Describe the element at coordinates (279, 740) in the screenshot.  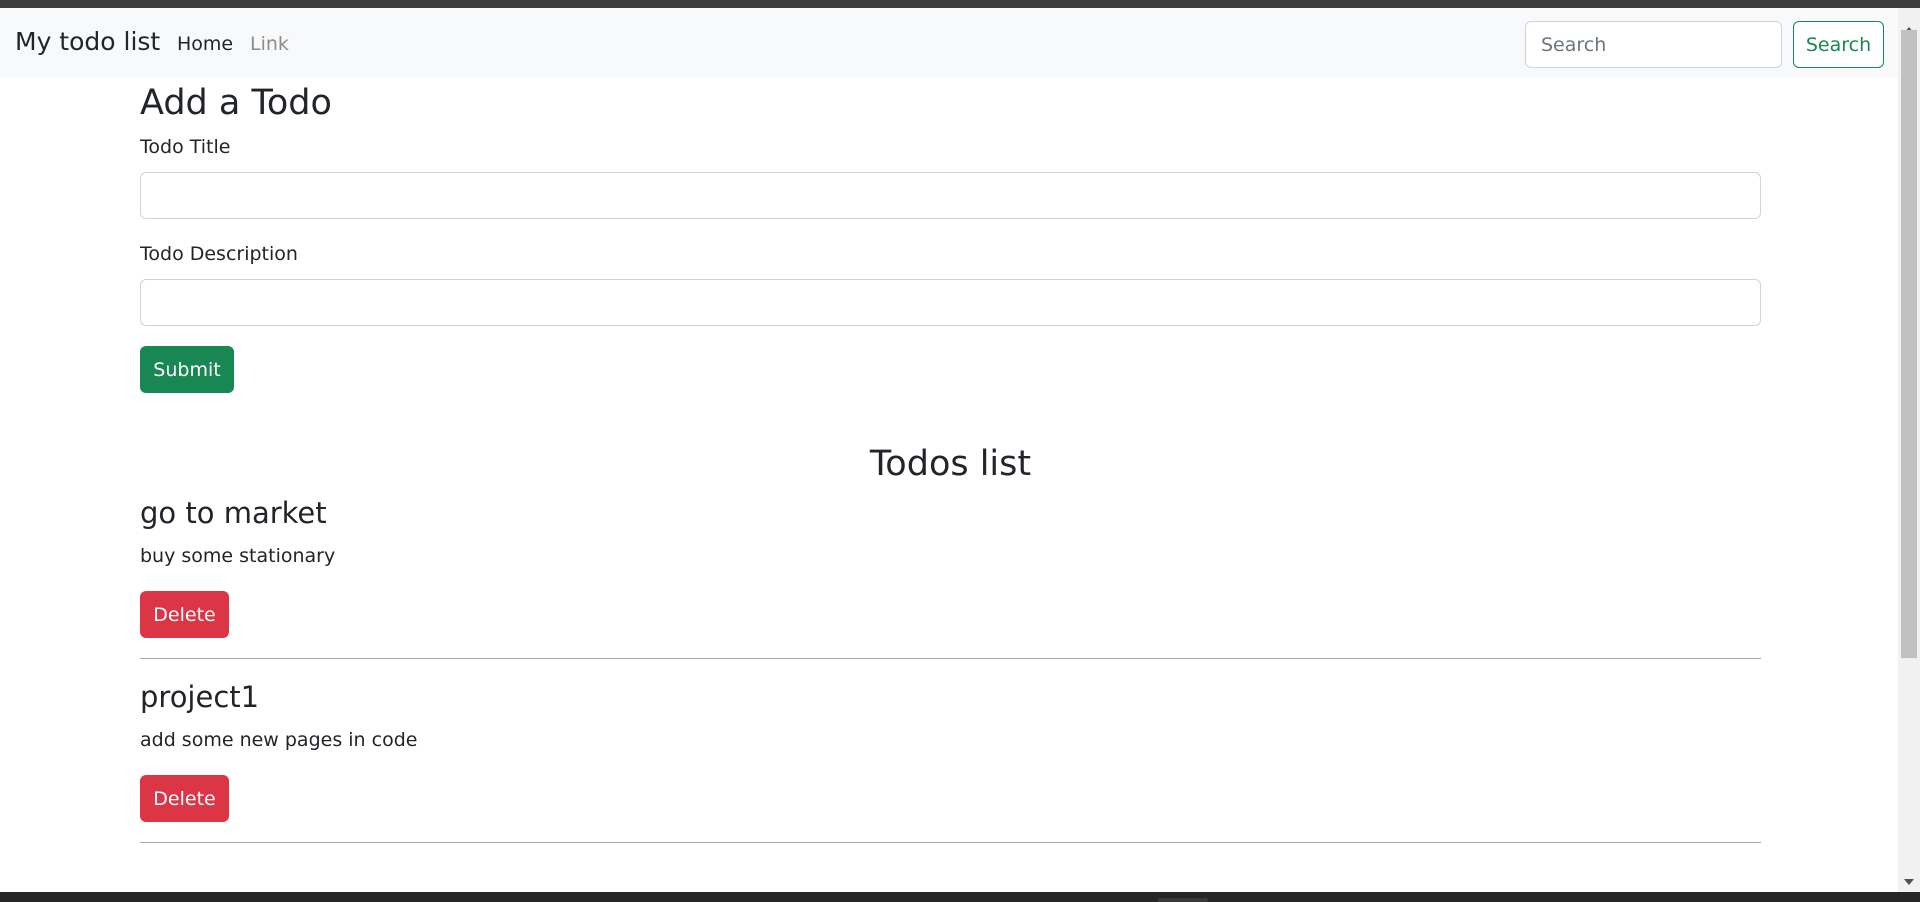
I see `todo-description: add some new pages in code` at that location.